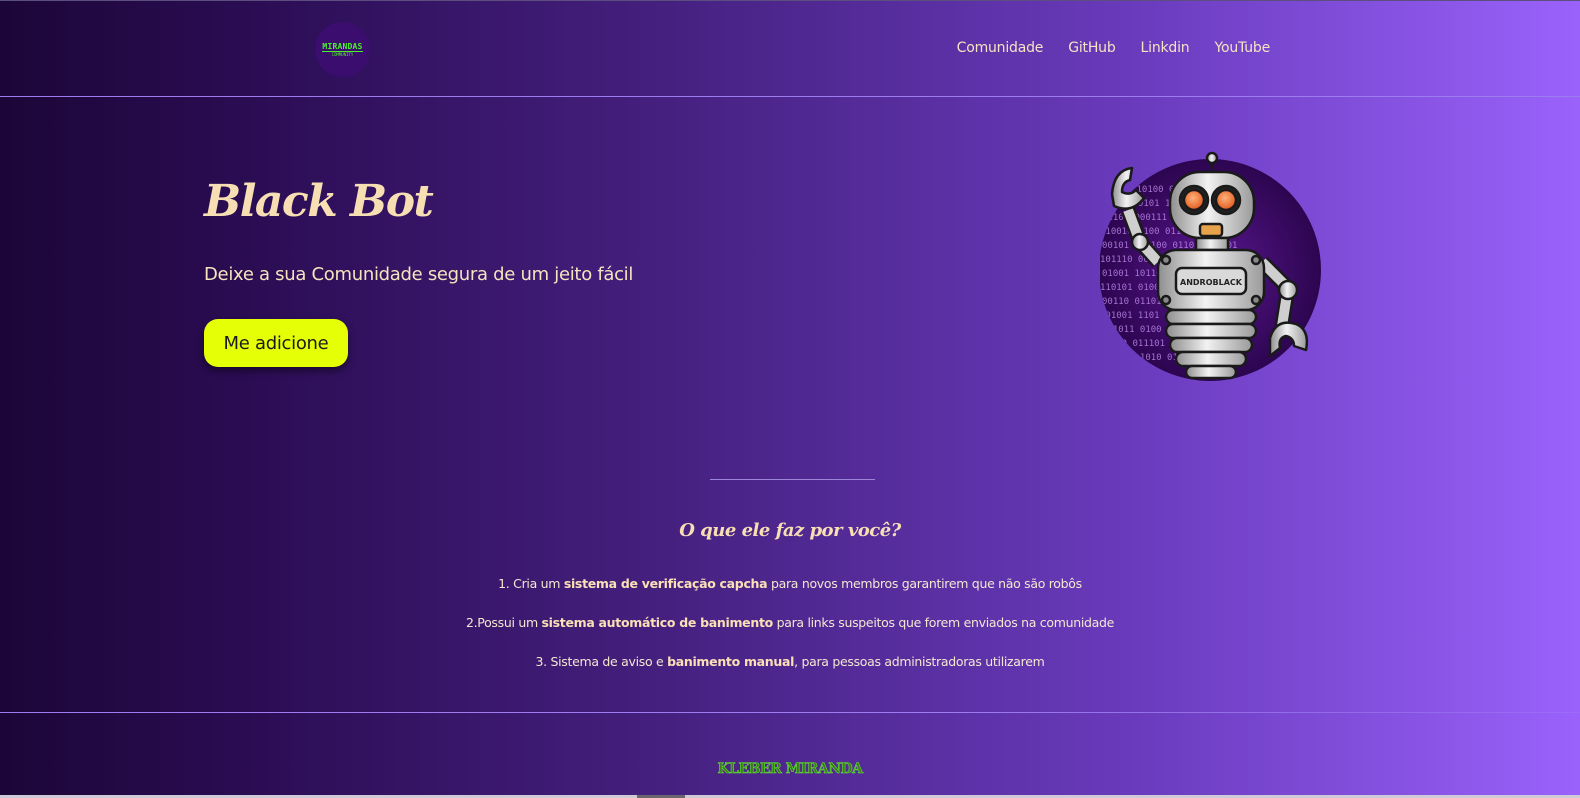  Describe the element at coordinates (531, 583) in the screenshot. I see `feature-text: 1. Cria um` at that location.